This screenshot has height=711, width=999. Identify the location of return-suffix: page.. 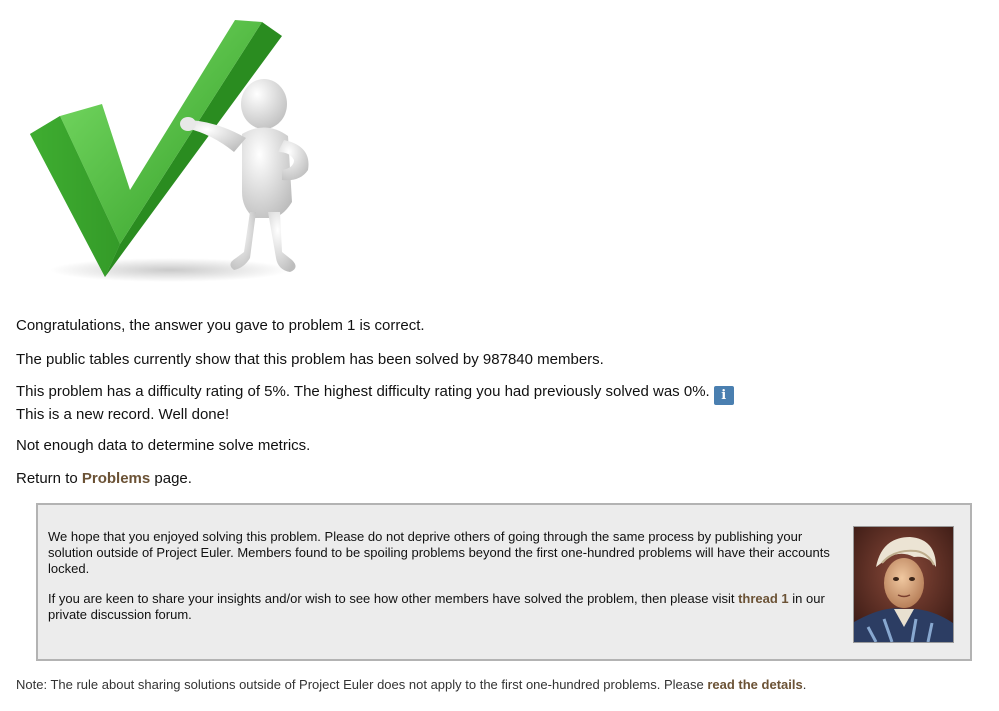
(171, 478).